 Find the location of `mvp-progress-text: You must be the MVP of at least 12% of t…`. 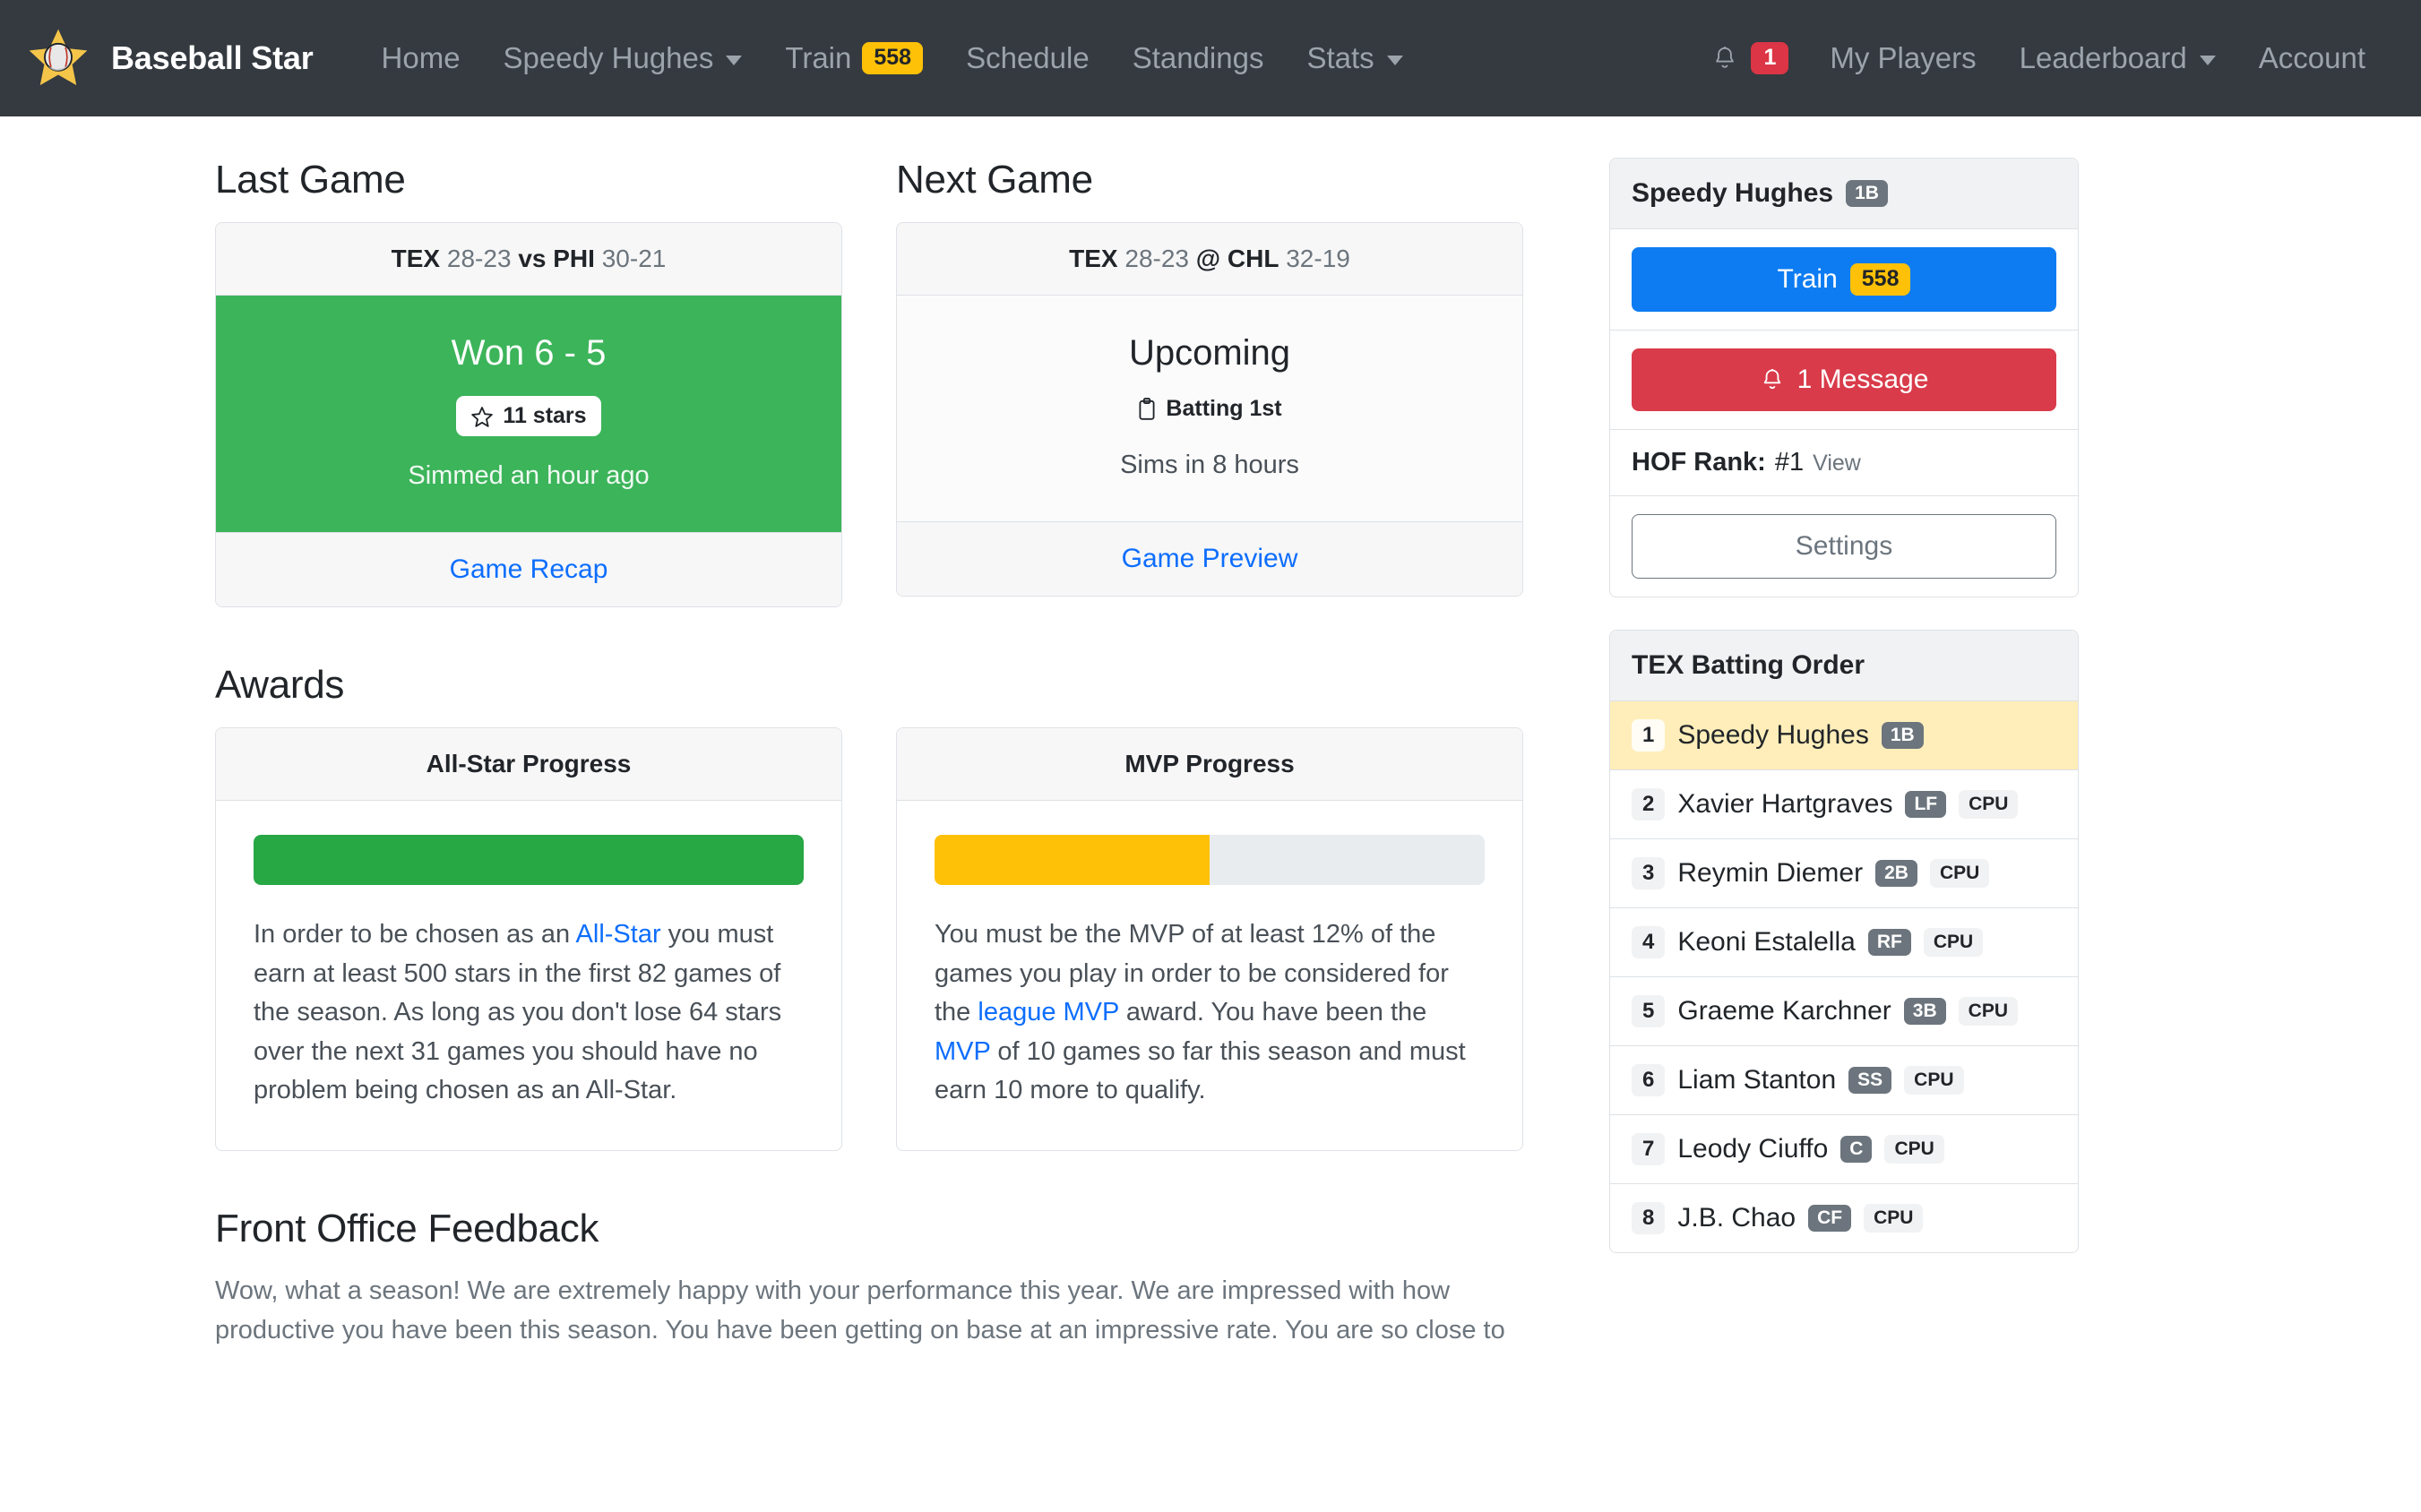

mvp-progress-text: You must be the MVP of at least 12% of t… is located at coordinates (1210, 1013).